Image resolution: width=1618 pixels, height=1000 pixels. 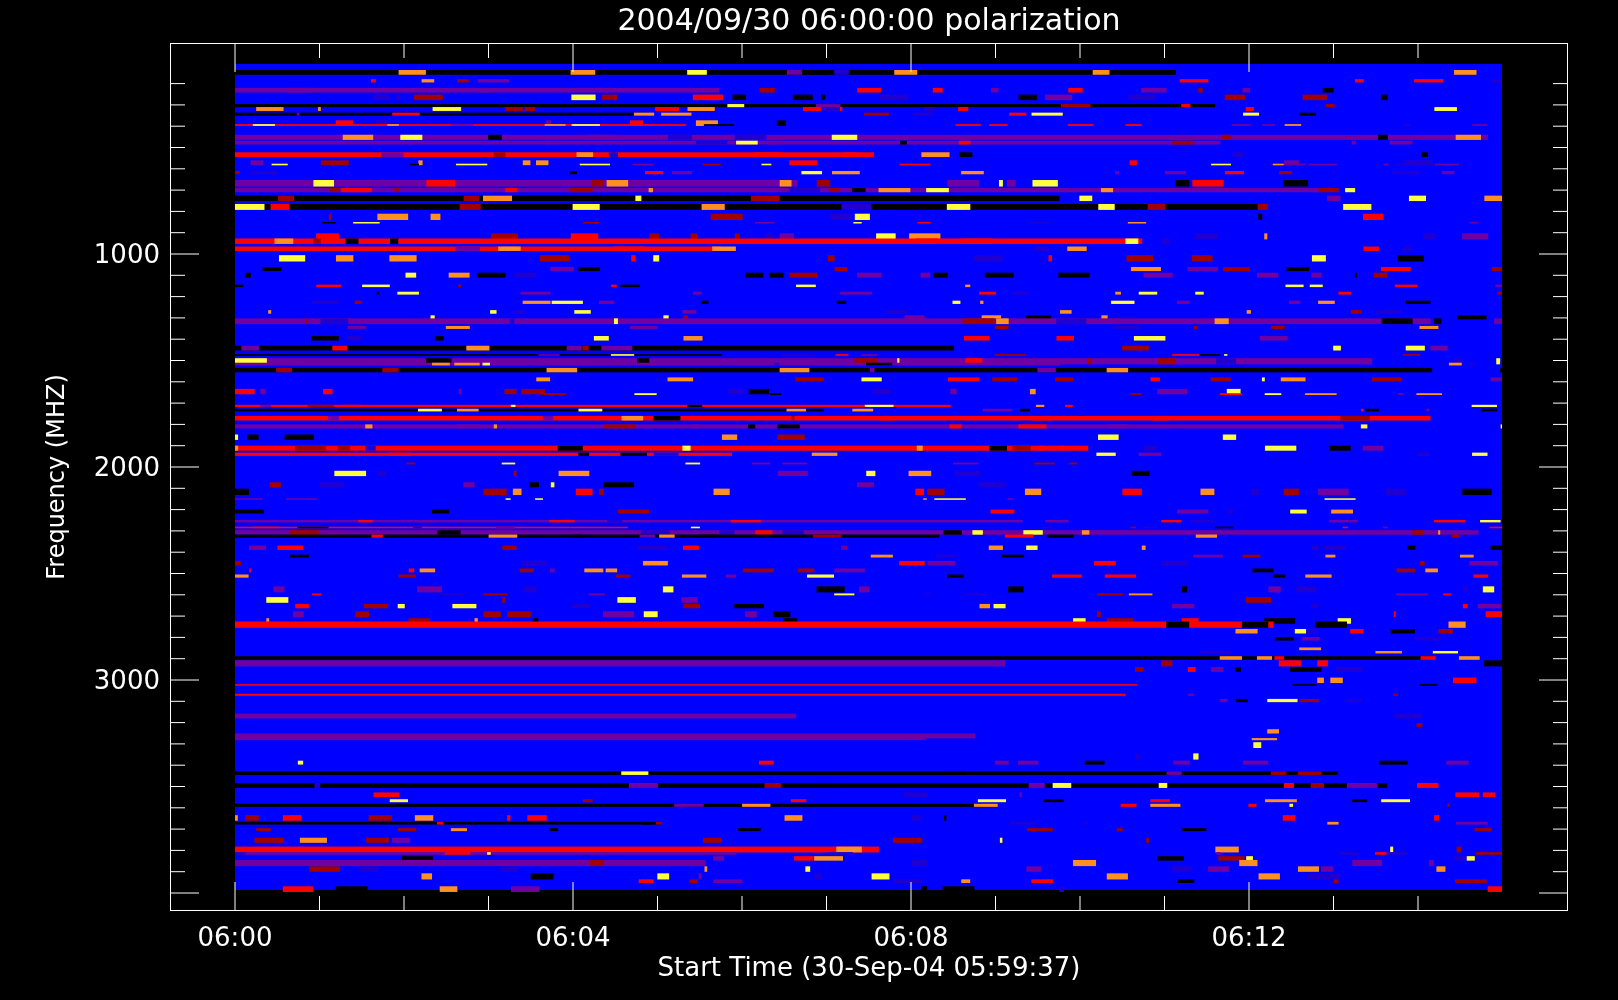 What do you see at coordinates (573, 937) in the screenshot?
I see `axis-tick-label: 06:04` at bounding box center [573, 937].